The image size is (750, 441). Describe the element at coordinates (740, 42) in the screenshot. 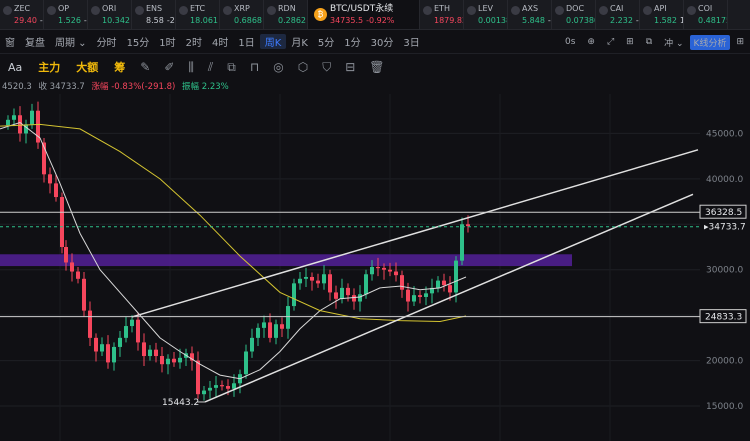

I see `toolbar-right-item-7: ⊞` at that location.